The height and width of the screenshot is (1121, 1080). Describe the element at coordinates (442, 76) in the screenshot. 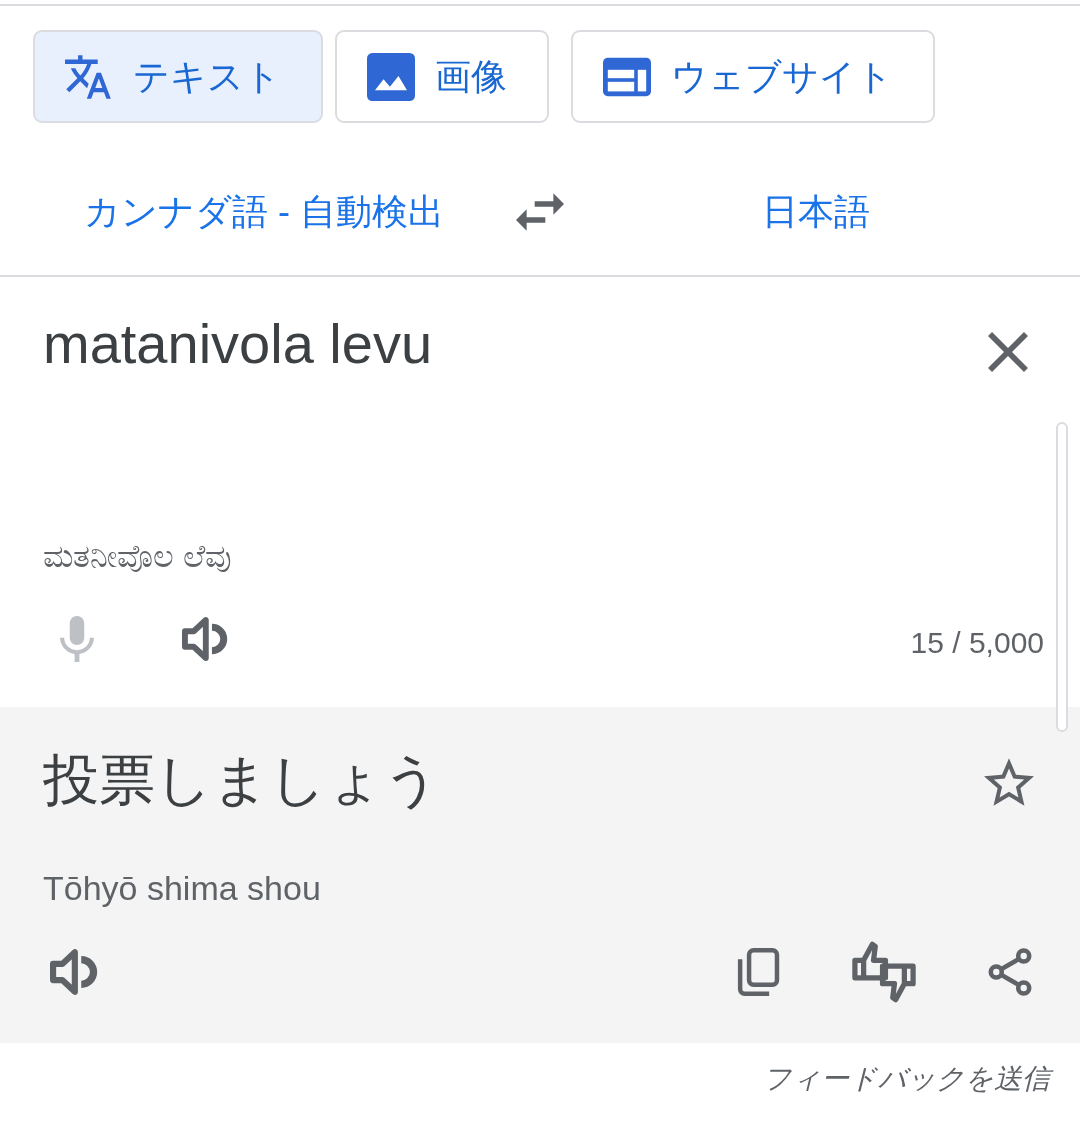

I see `mode-tab: 画像` at that location.